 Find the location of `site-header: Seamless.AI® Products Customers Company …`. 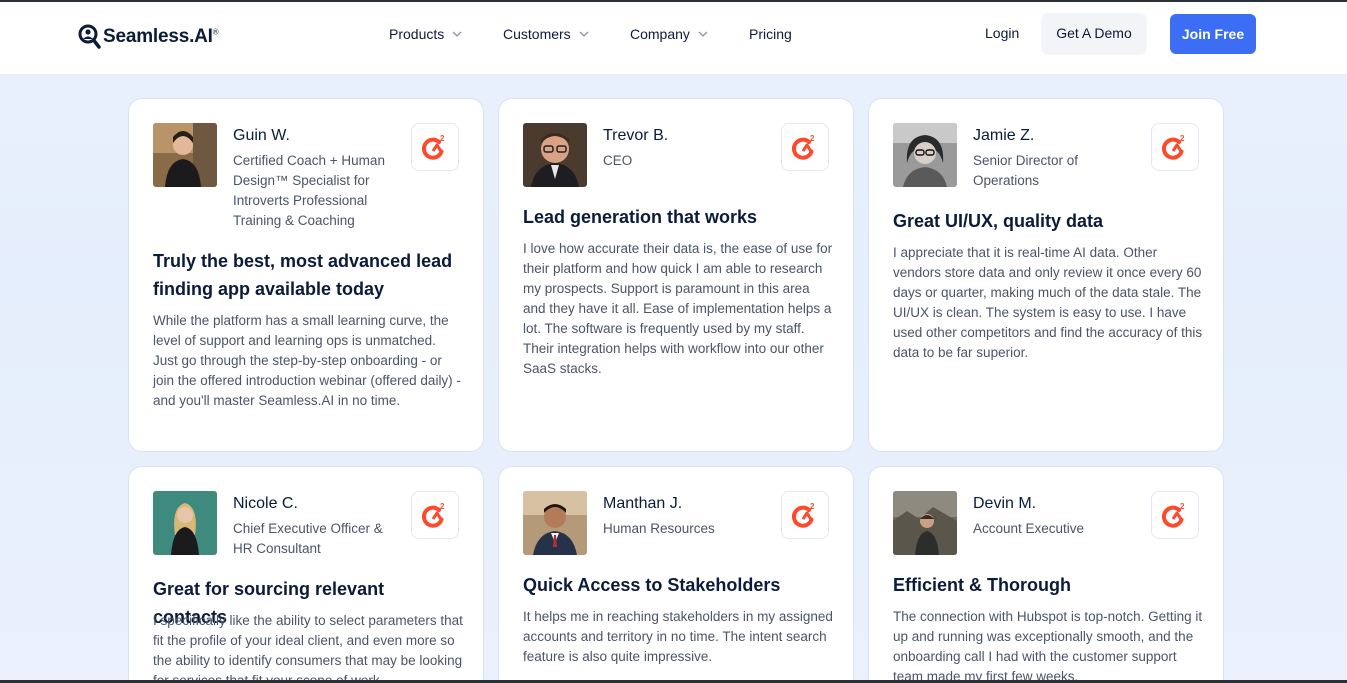

site-header: Seamless.AI® Products Customers Company … is located at coordinates (673, 38).